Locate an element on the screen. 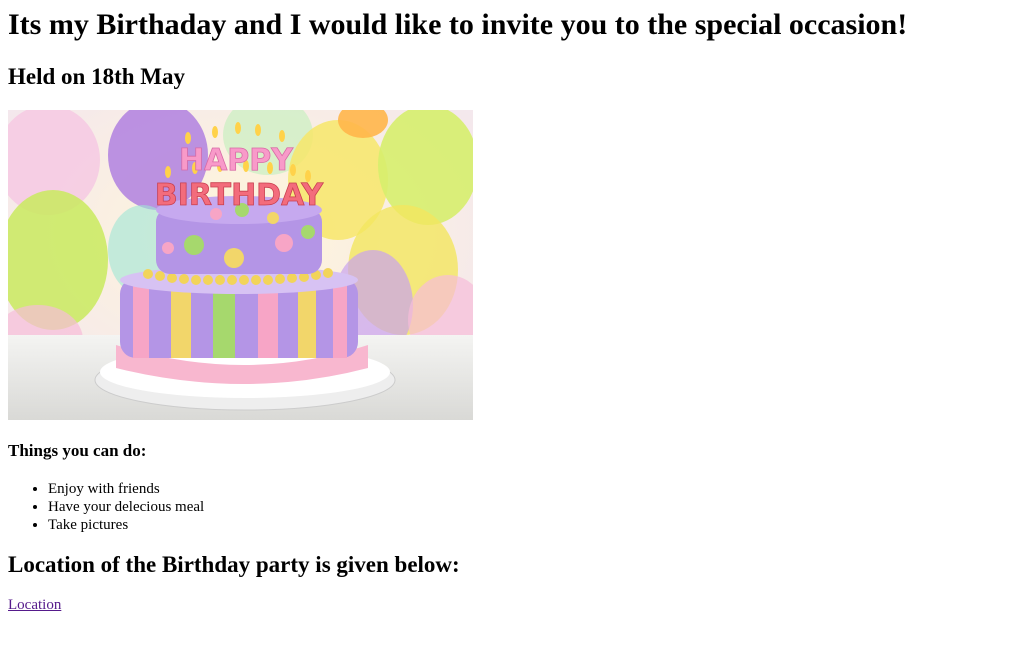 The height and width of the screenshot is (654, 1010). list-item: Take pictures is located at coordinates (525, 525).